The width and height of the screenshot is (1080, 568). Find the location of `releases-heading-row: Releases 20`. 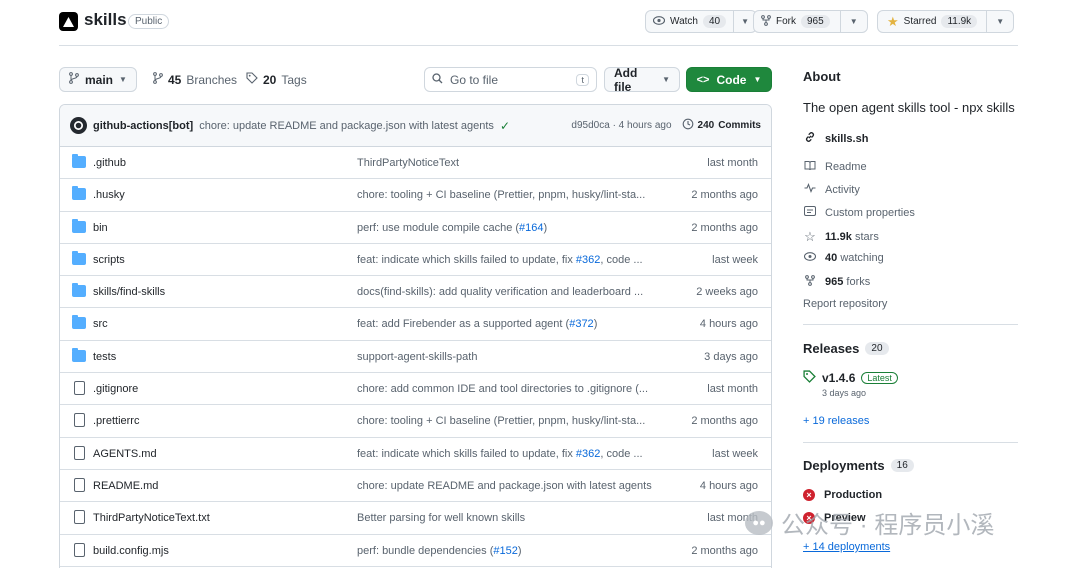

releases-heading-row: Releases 20 is located at coordinates (846, 348).